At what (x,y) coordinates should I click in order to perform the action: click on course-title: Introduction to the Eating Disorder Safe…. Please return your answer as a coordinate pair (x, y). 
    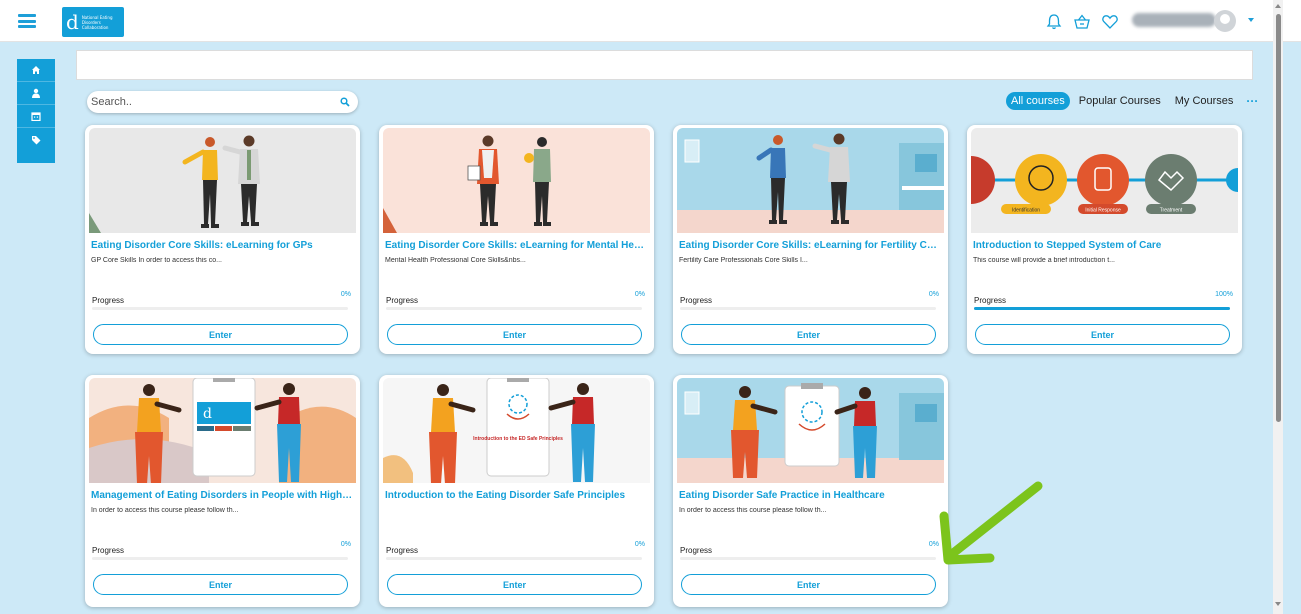
    Looking at the image, I should click on (516, 495).